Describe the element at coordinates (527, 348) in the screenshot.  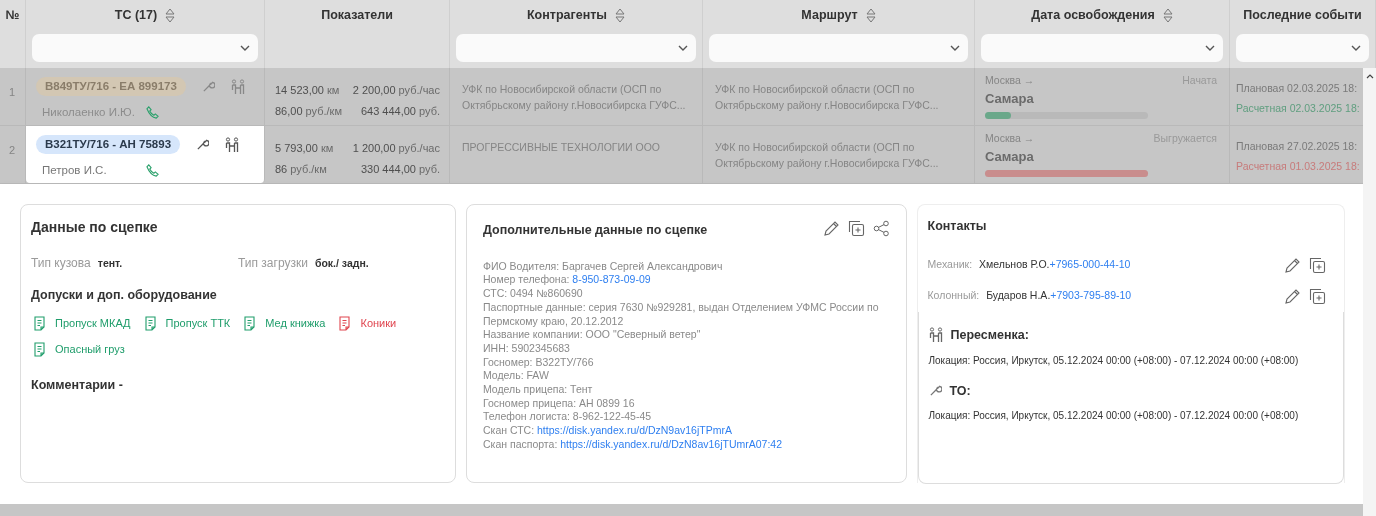
I see `info-line: ИНН: 5902345683` at that location.